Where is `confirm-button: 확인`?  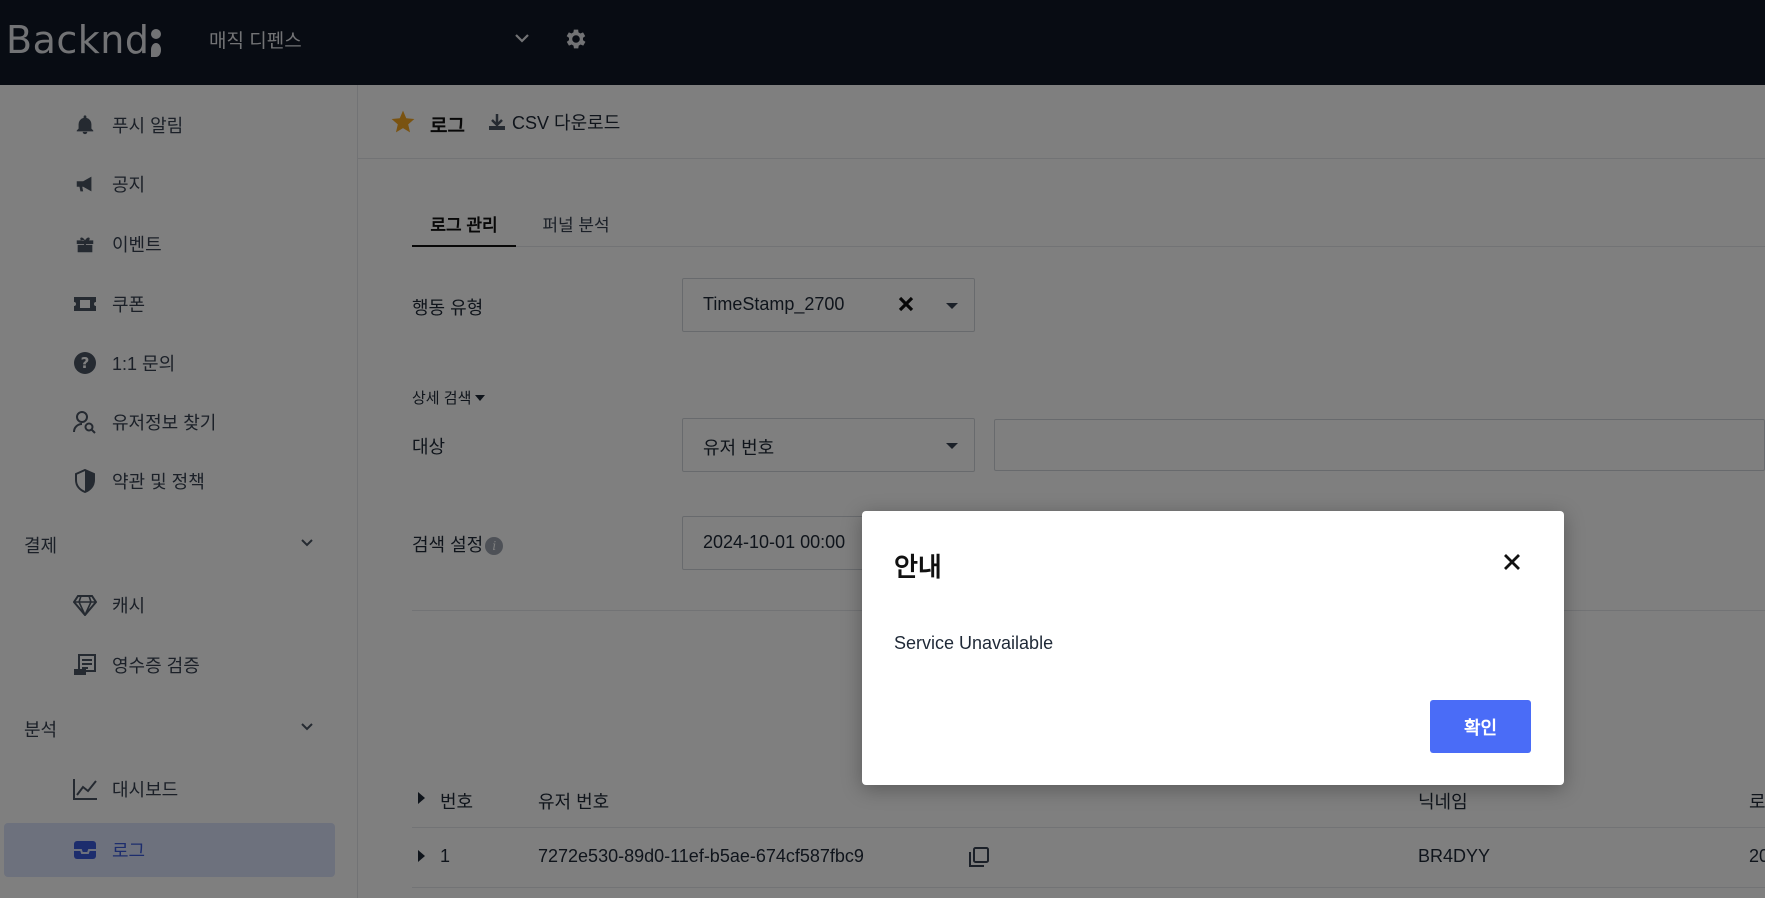 confirm-button: 확인 is located at coordinates (1480, 726).